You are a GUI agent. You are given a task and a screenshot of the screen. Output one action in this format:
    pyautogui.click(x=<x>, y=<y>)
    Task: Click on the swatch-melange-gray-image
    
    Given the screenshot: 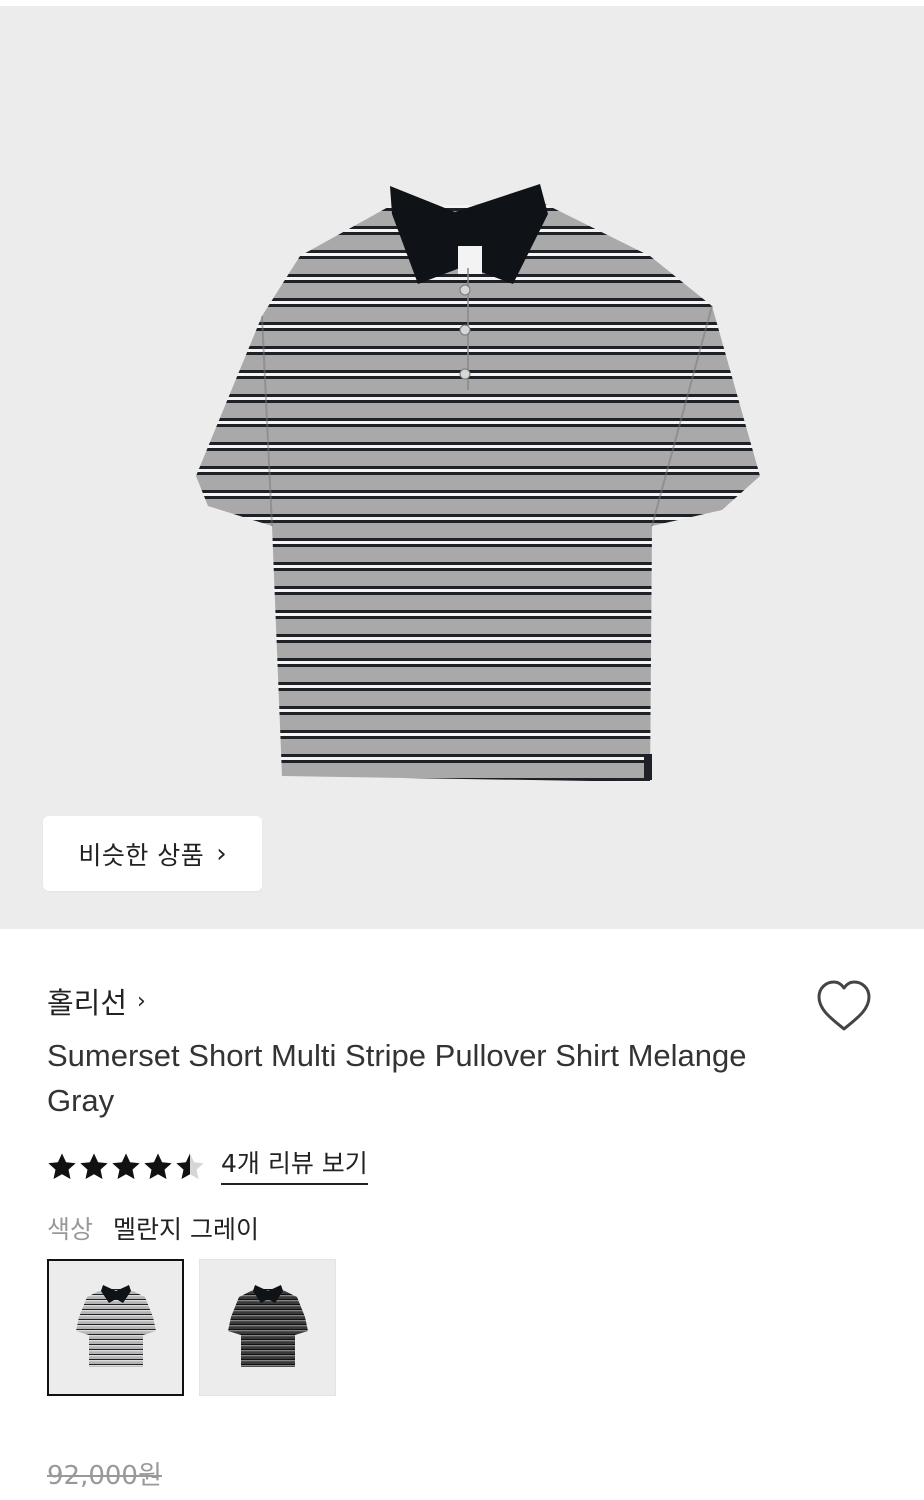 What is the action you would take?
    pyautogui.click(x=115, y=1325)
    